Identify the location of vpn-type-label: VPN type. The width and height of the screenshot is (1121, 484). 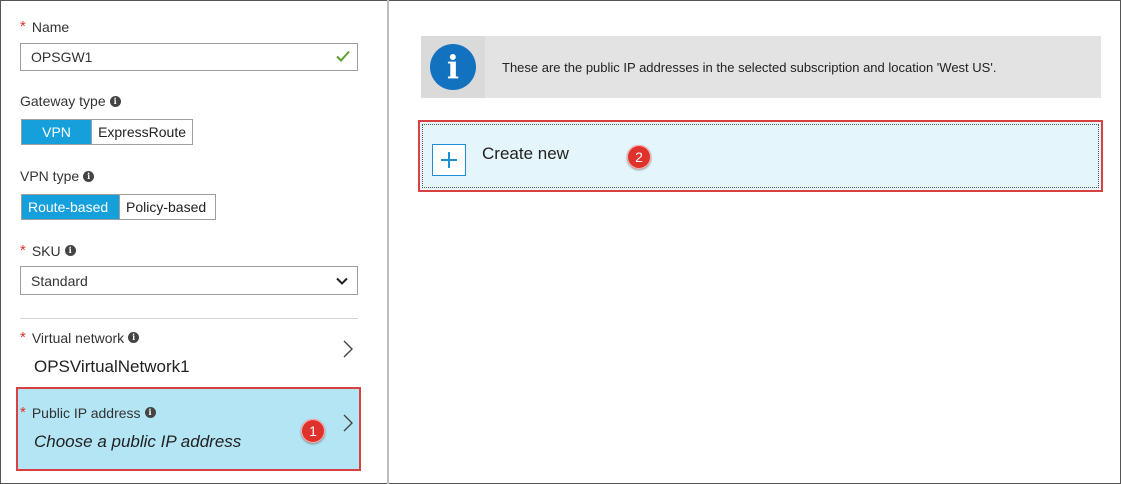
(50, 176).